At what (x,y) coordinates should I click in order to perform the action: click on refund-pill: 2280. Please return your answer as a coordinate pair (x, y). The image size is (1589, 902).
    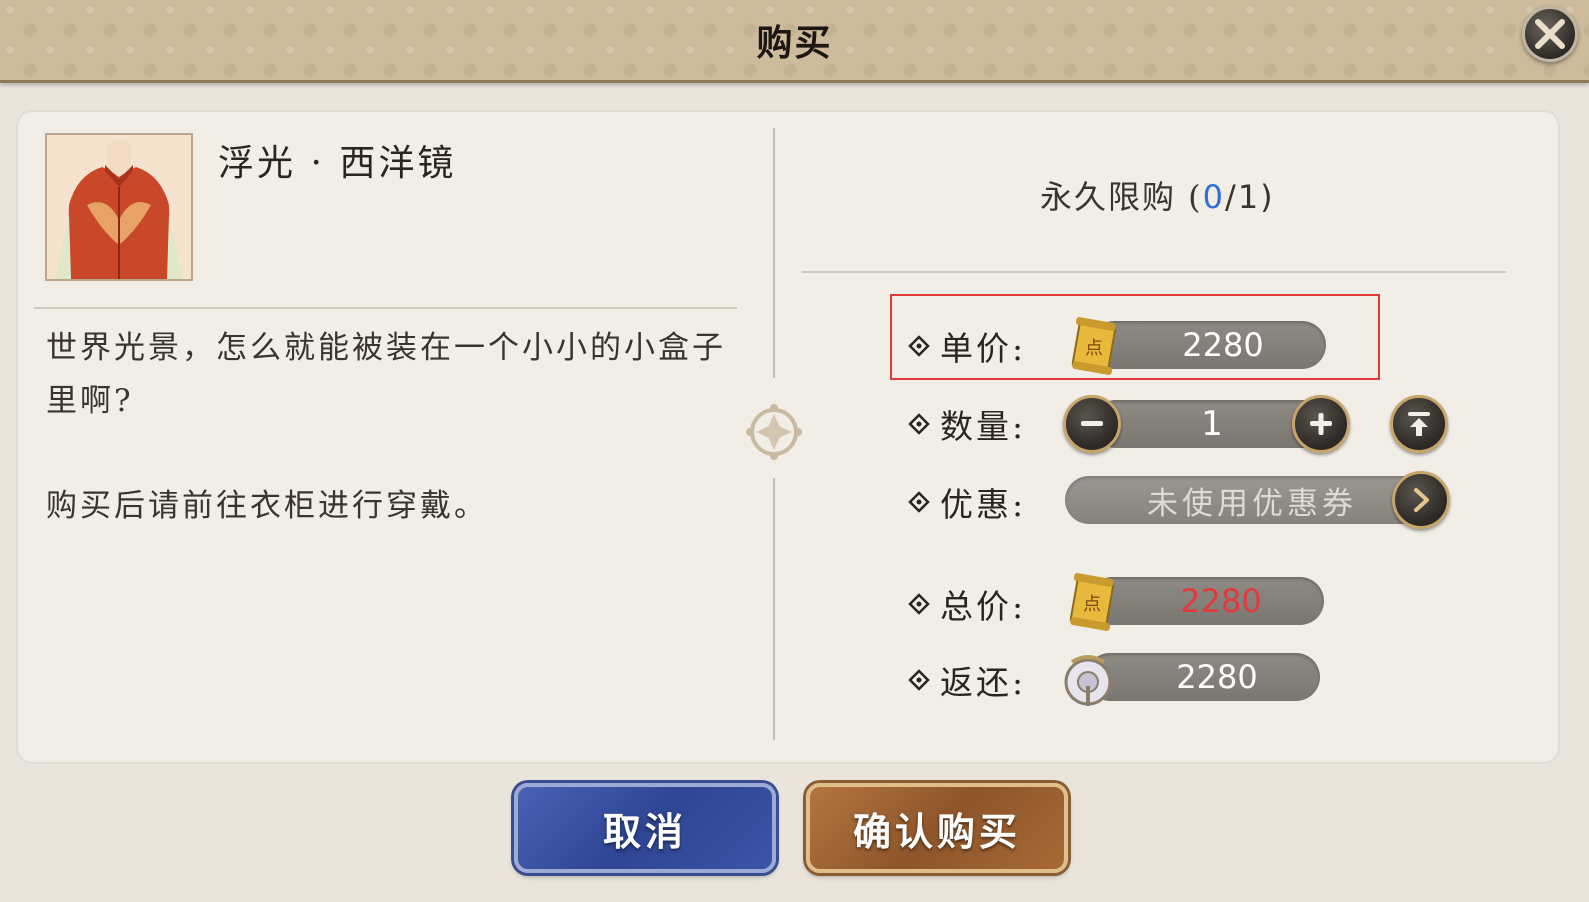
    Looking at the image, I should click on (1203, 677).